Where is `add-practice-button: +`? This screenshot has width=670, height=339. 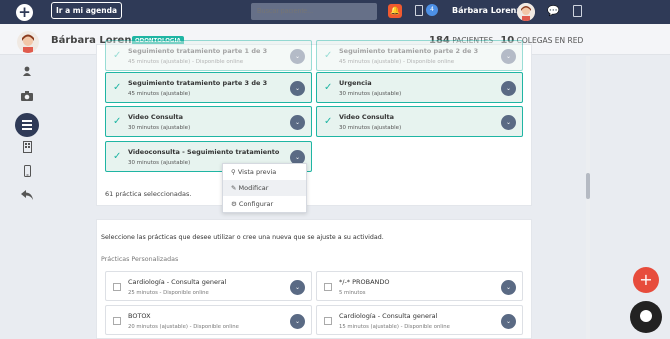 add-practice-button: + is located at coordinates (646, 280).